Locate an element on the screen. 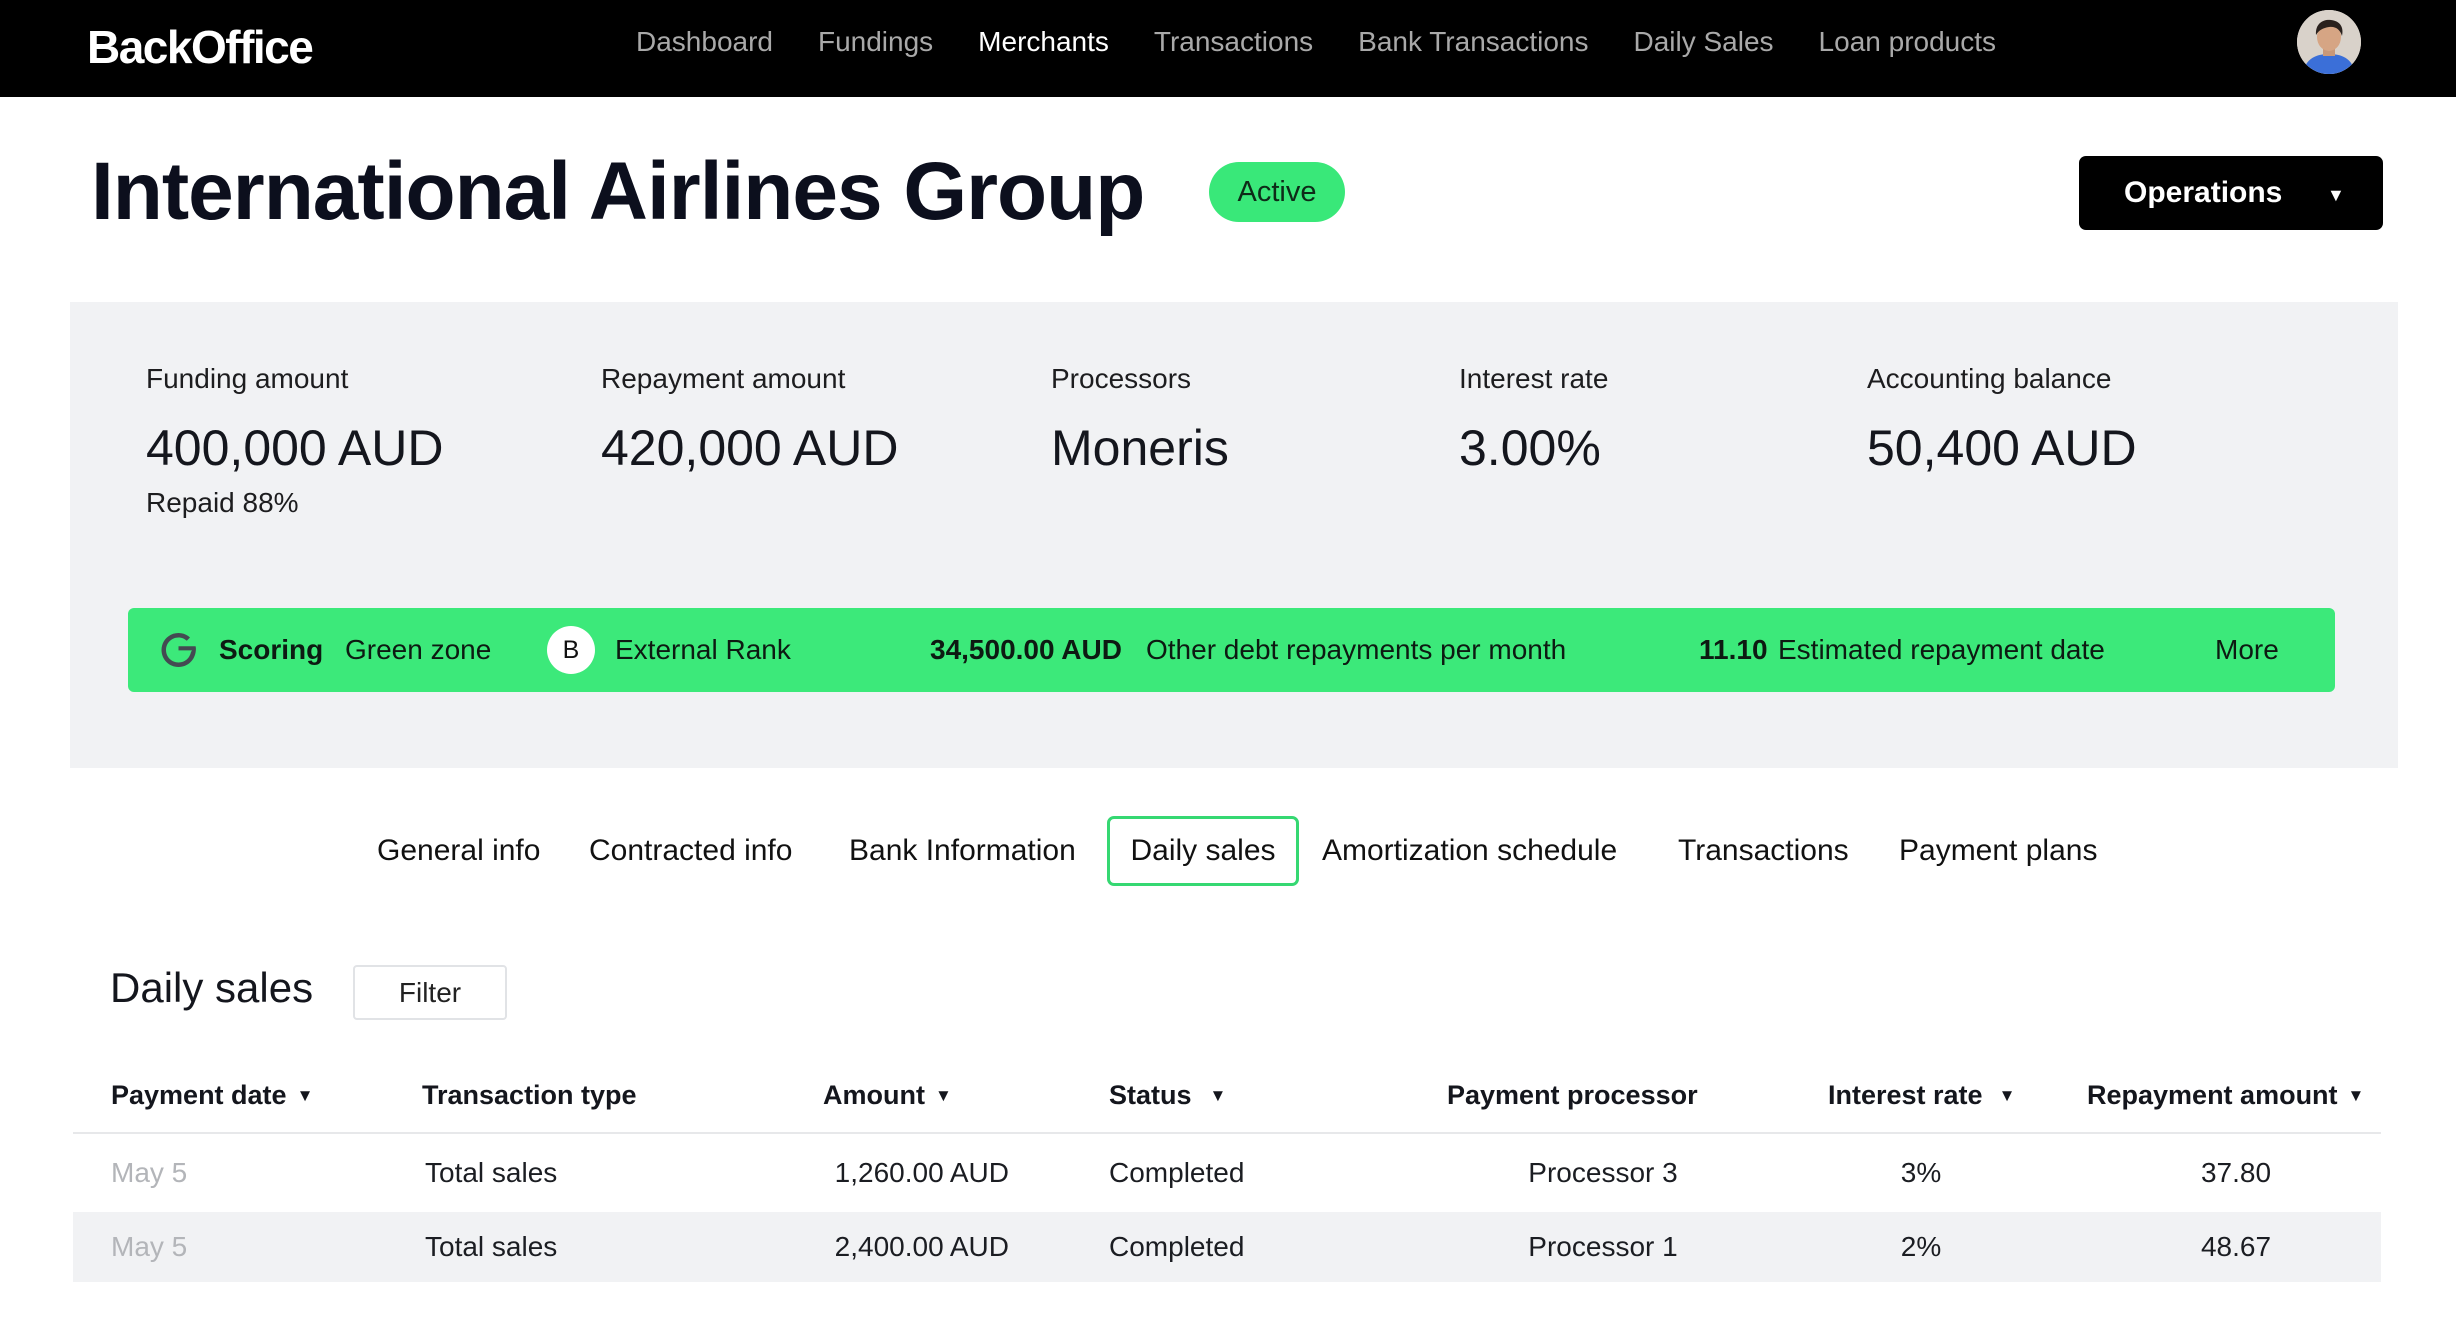  metric-accounting-balance: Accounting balance 50,400 AUD is located at coordinates (2002, 420).